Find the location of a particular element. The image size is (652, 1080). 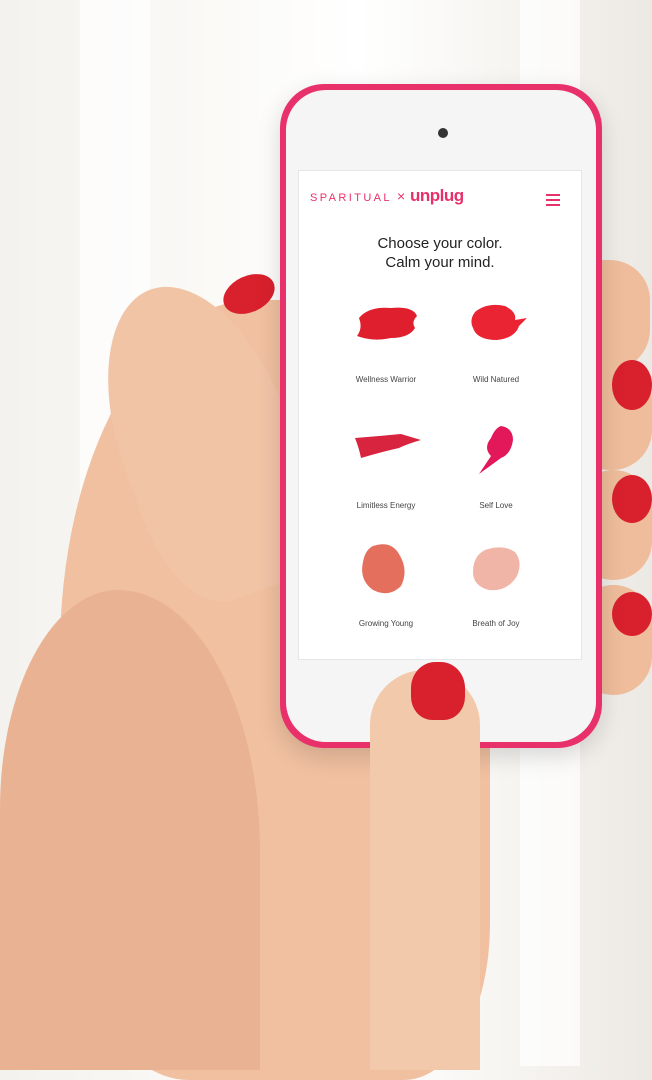

color-option-limitless-energy: Limitless Energy is located at coordinates (386, 467).